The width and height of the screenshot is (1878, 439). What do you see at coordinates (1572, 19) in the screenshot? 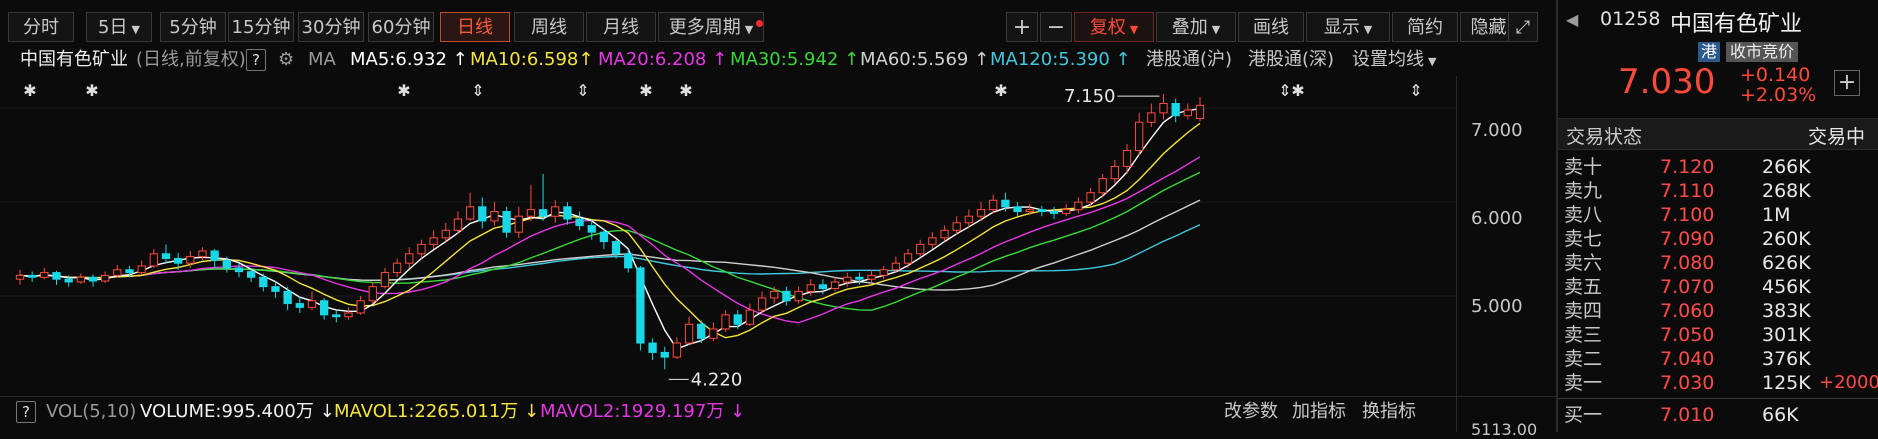
I see `collapse-left-icon: ◀` at bounding box center [1572, 19].